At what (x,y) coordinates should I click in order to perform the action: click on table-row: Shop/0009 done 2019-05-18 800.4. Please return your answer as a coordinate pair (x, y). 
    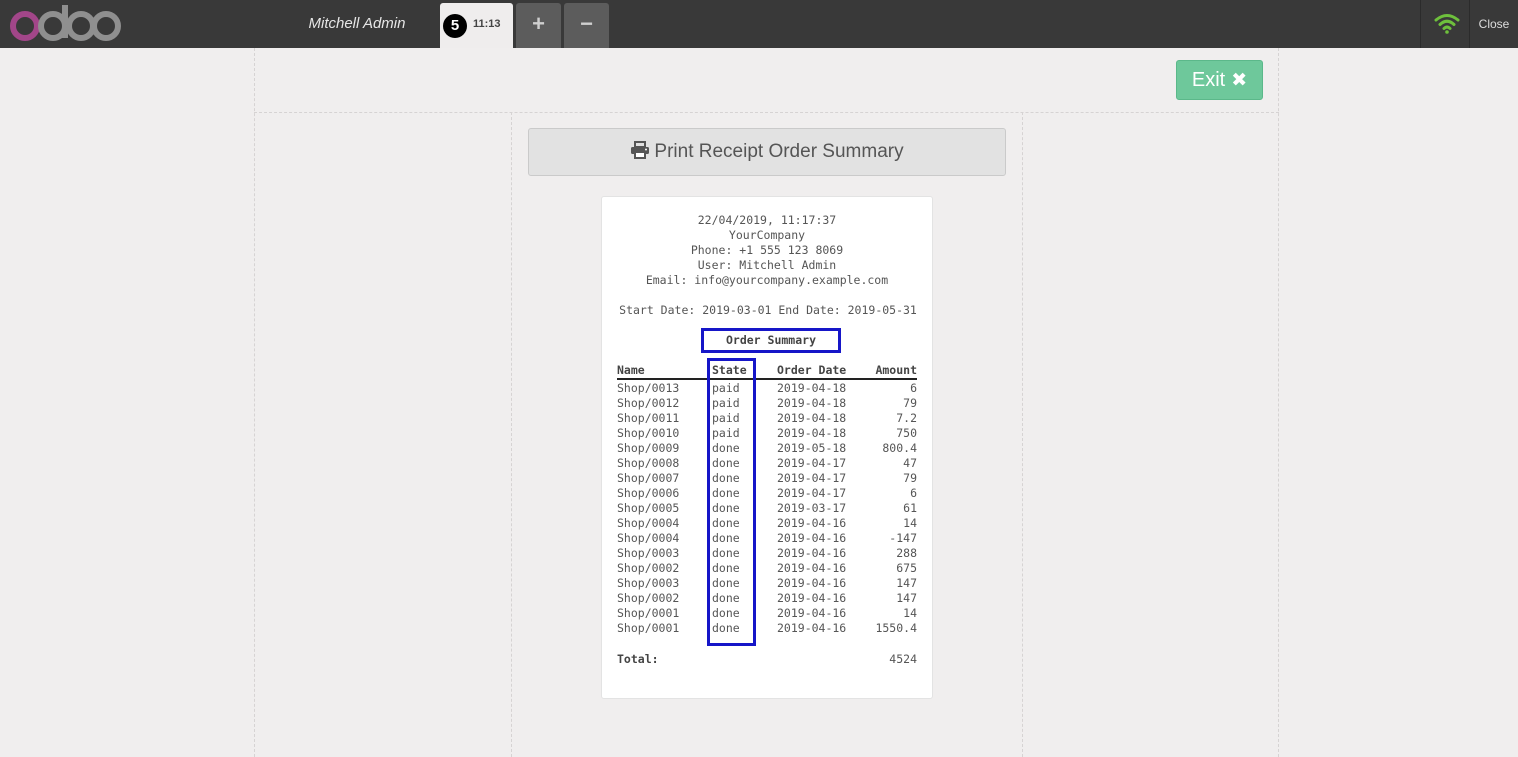
    Looking at the image, I should click on (767, 448).